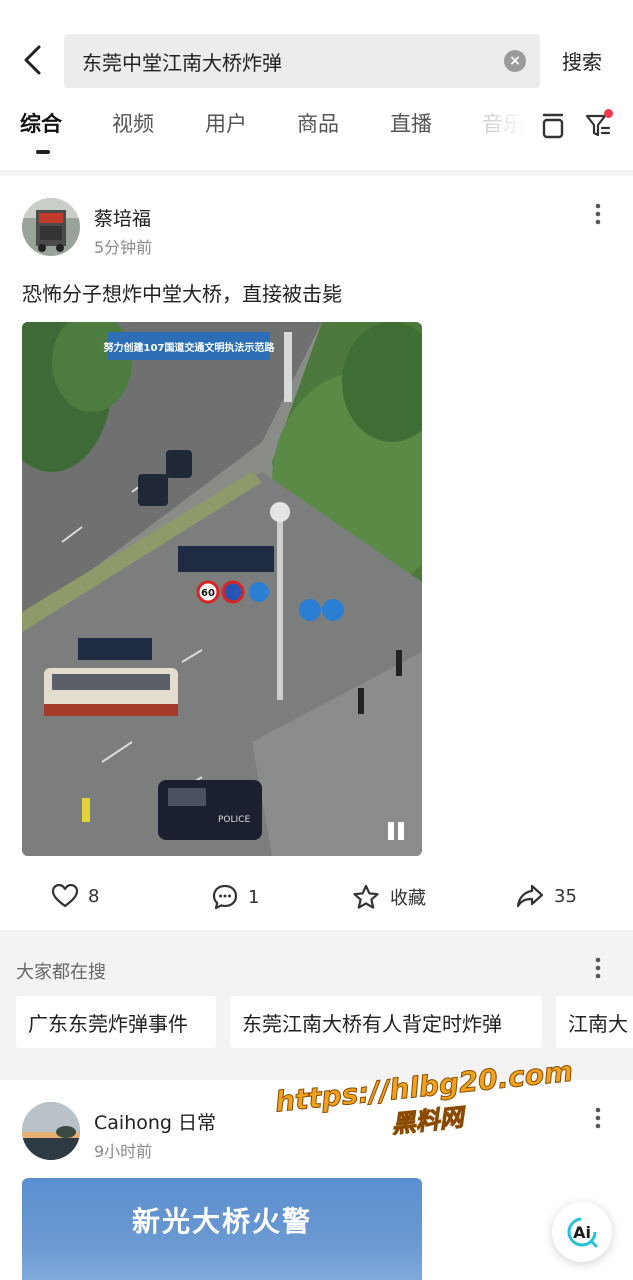  What do you see at coordinates (582, 60) in the screenshot?
I see `search-button: 搜索` at bounding box center [582, 60].